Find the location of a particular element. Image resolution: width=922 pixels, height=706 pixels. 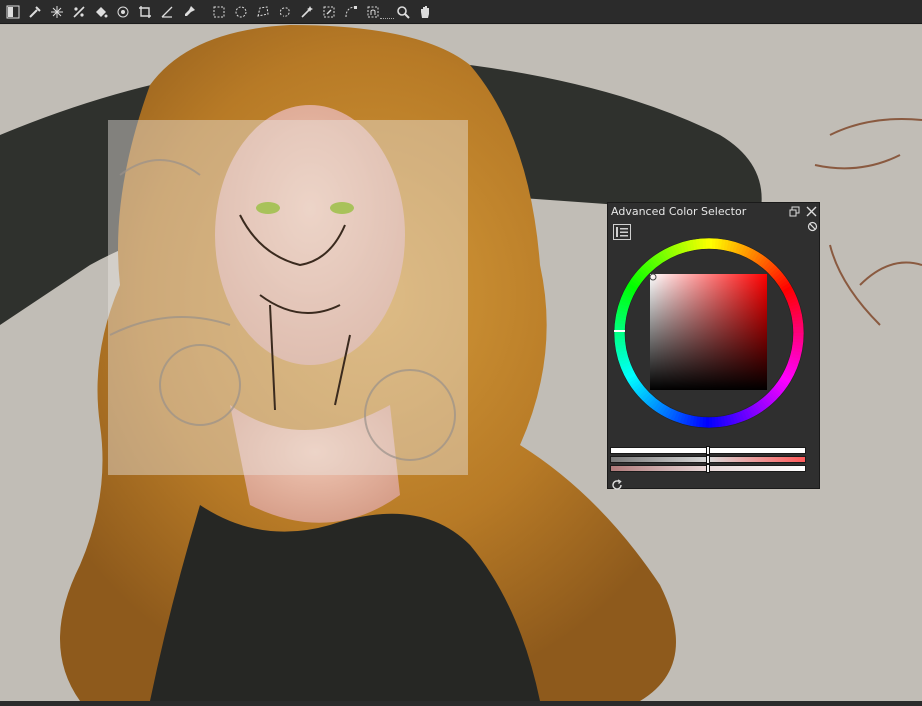

zoom-tool-icon is located at coordinates (403, 12).